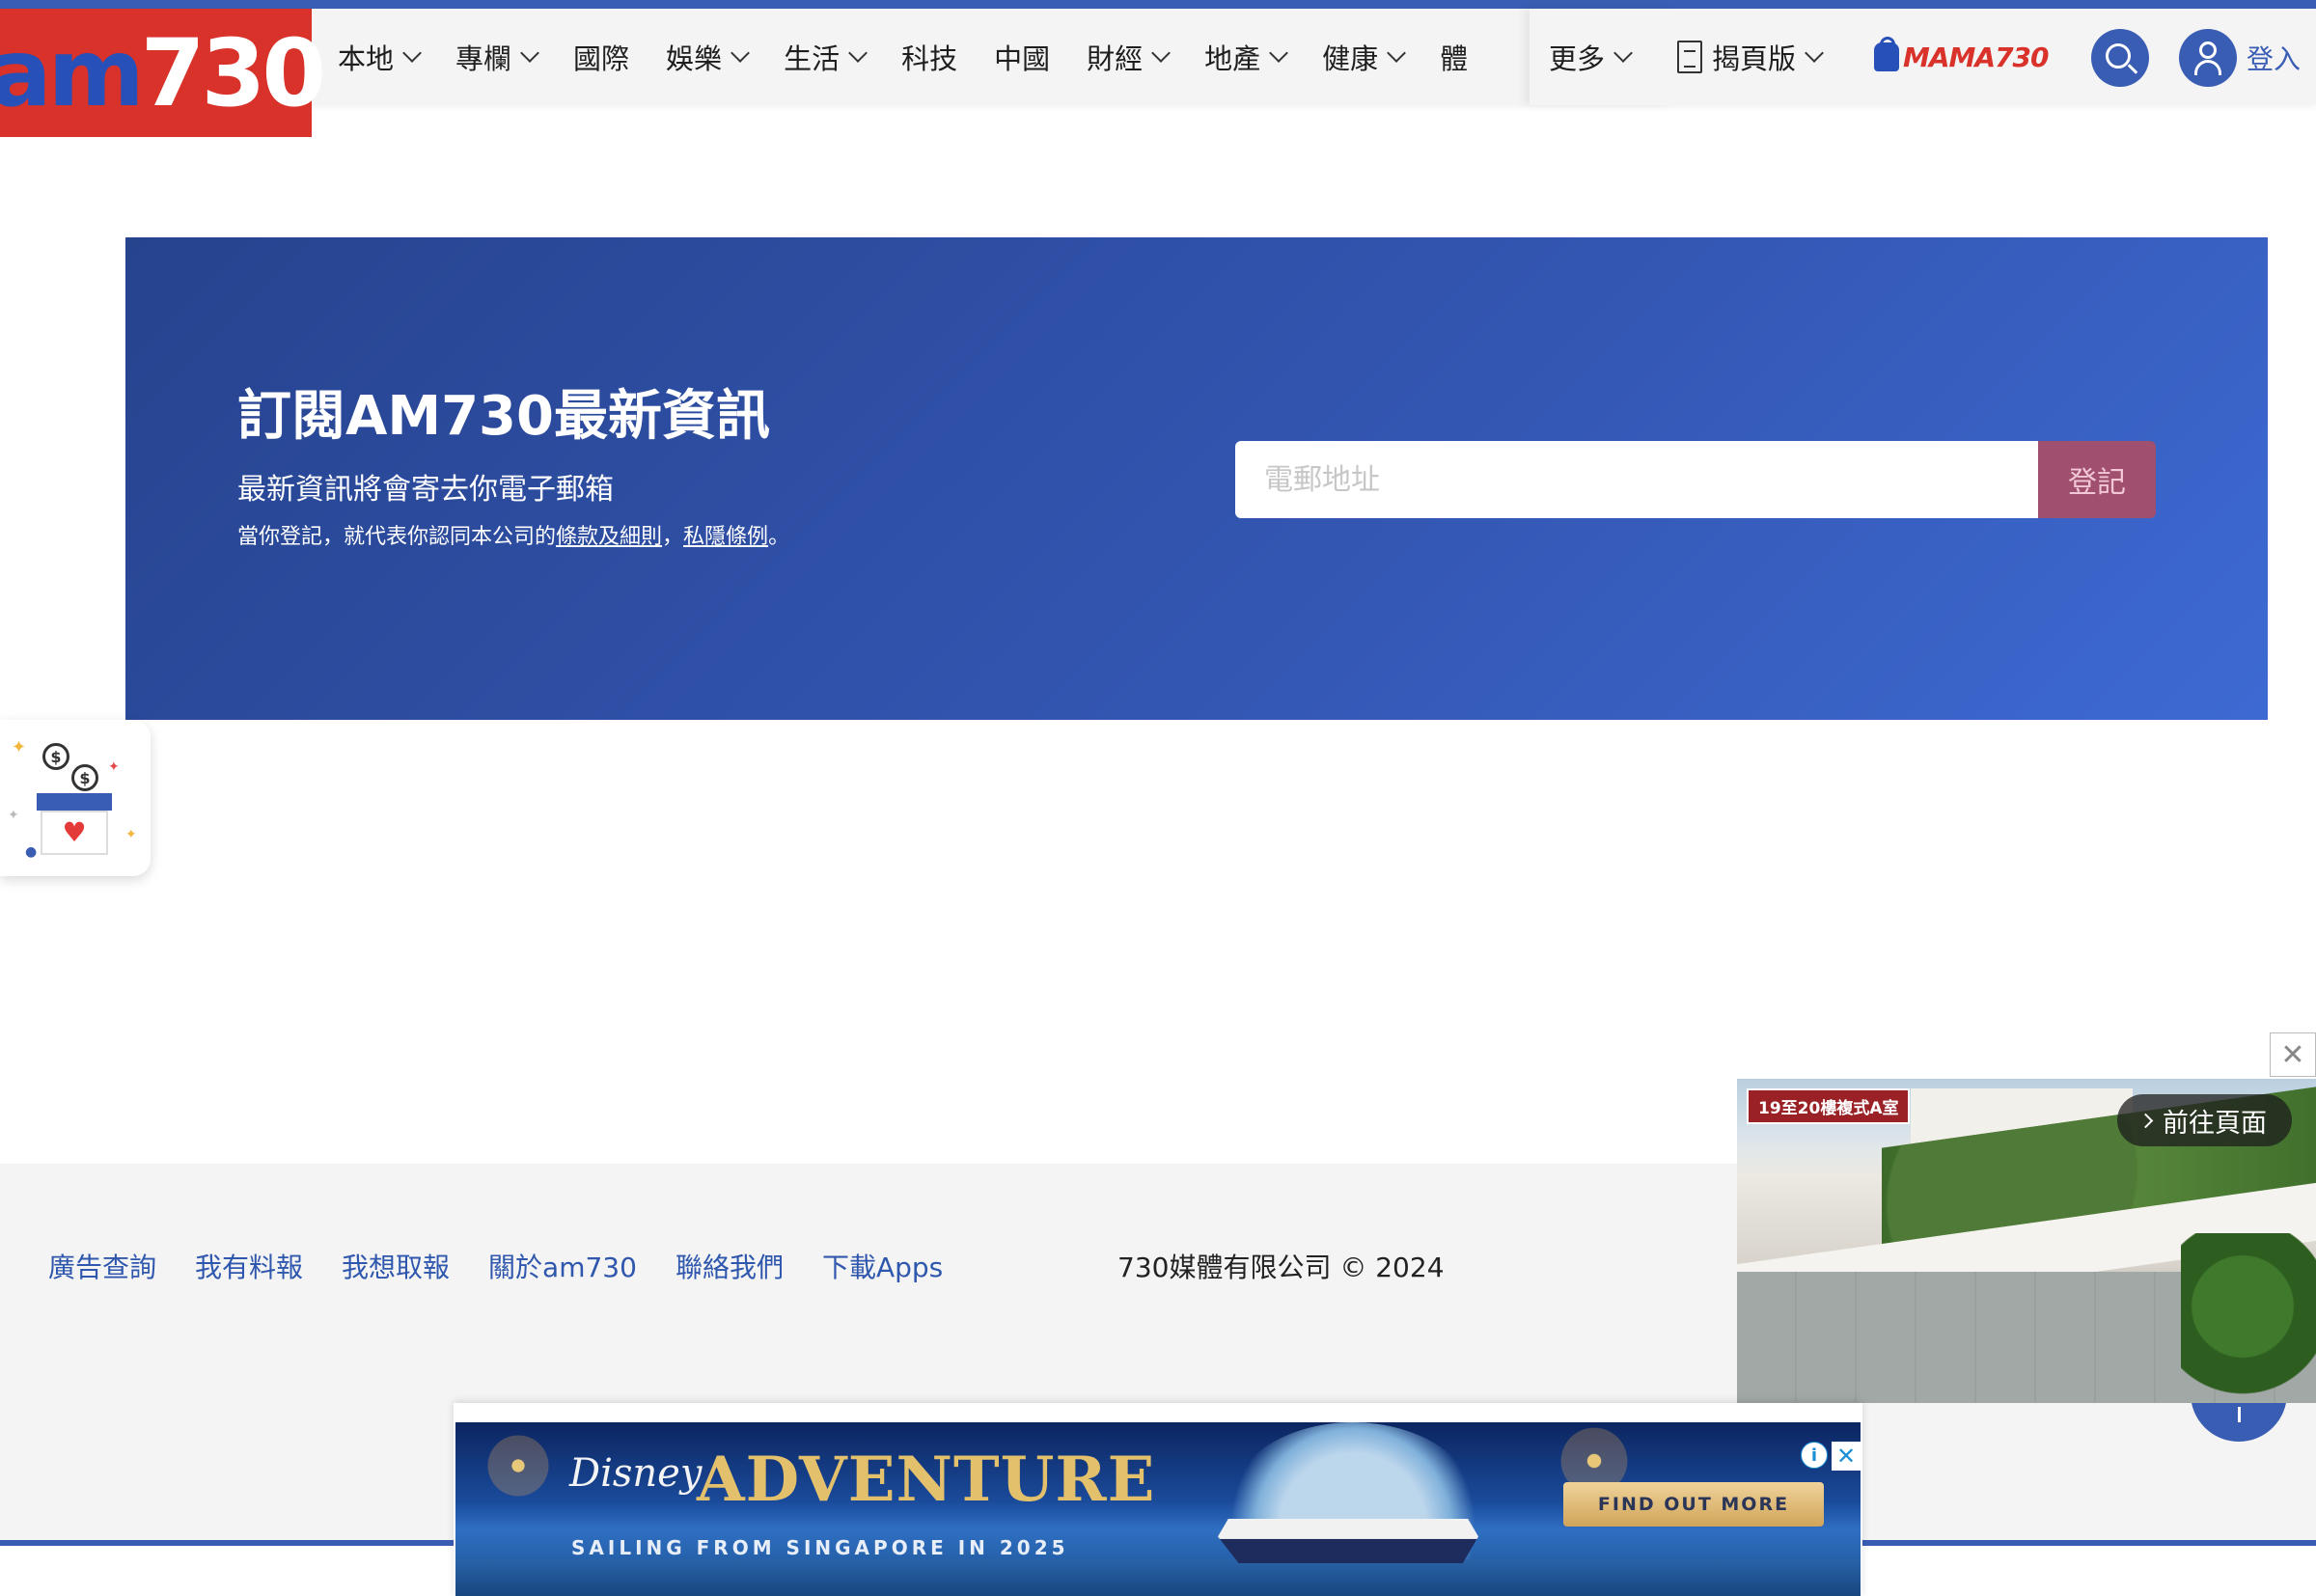 The height and width of the screenshot is (1596, 2316). I want to click on newsletter-title: 訂閱AM730最新資訊, so click(503, 416).